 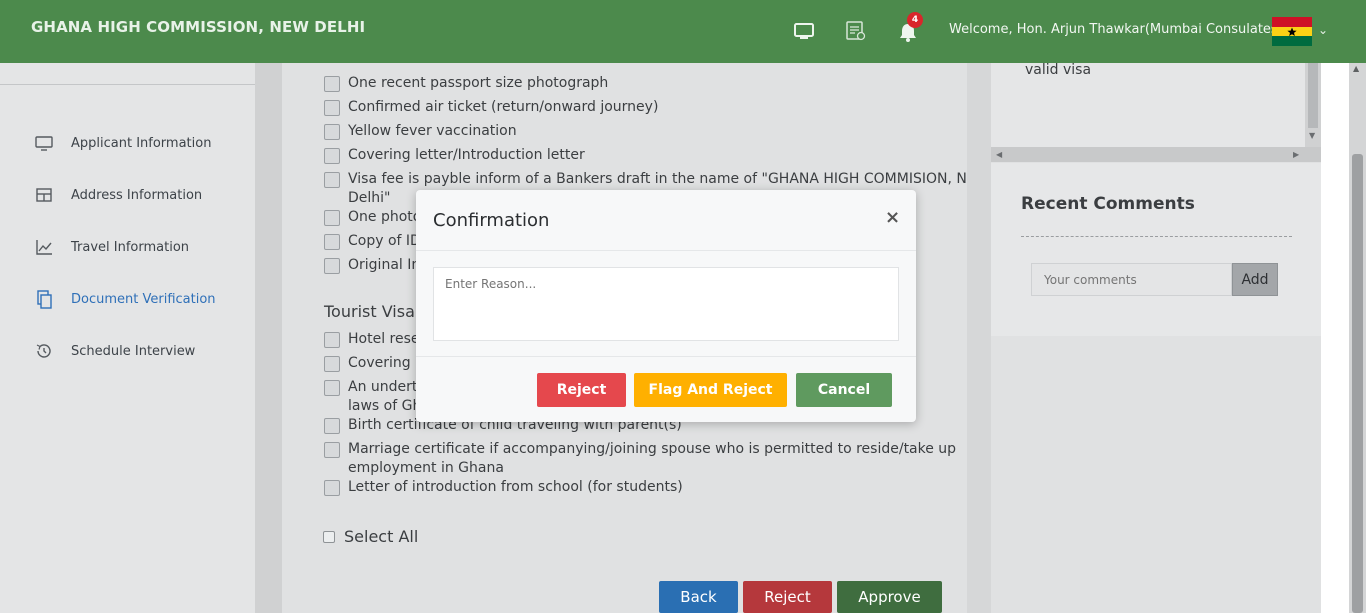 I want to click on chevron-down-icon: ⌄, so click(x=1323, y=30).